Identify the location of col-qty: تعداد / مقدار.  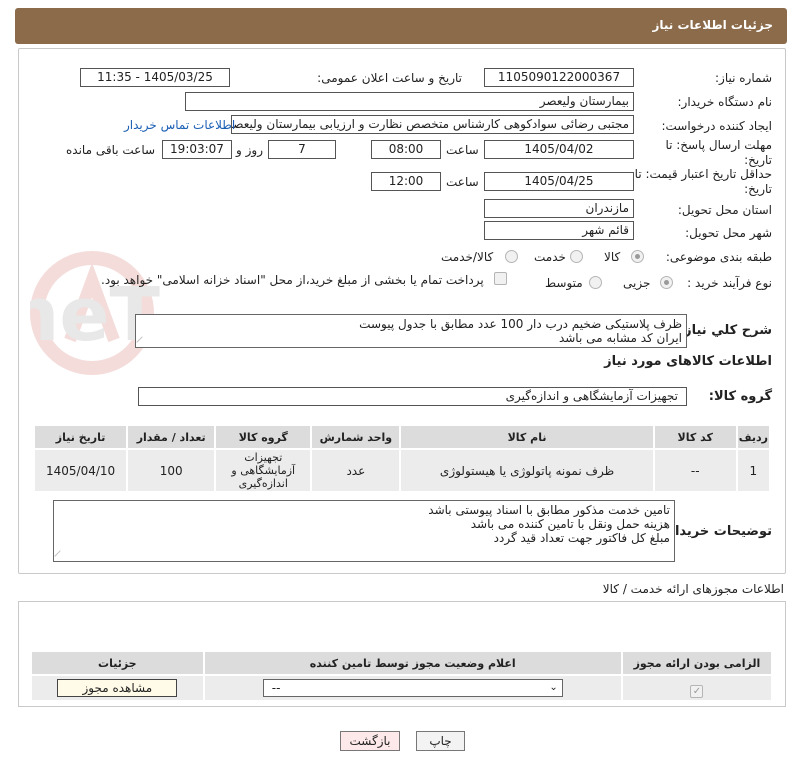
(171, 437).